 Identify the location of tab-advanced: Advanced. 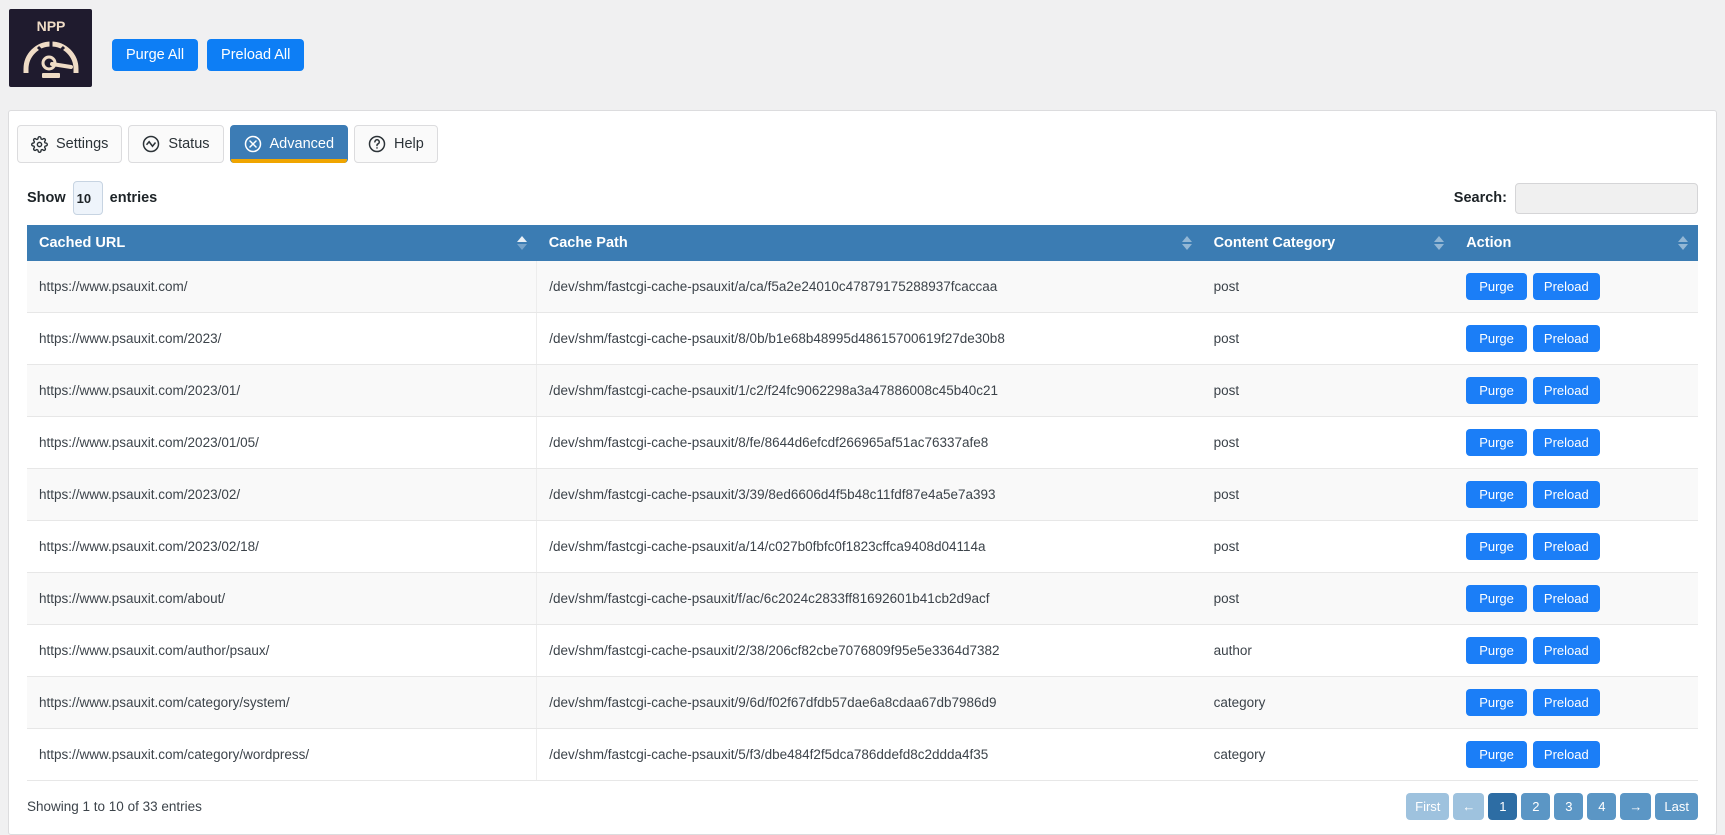
(289, 144).